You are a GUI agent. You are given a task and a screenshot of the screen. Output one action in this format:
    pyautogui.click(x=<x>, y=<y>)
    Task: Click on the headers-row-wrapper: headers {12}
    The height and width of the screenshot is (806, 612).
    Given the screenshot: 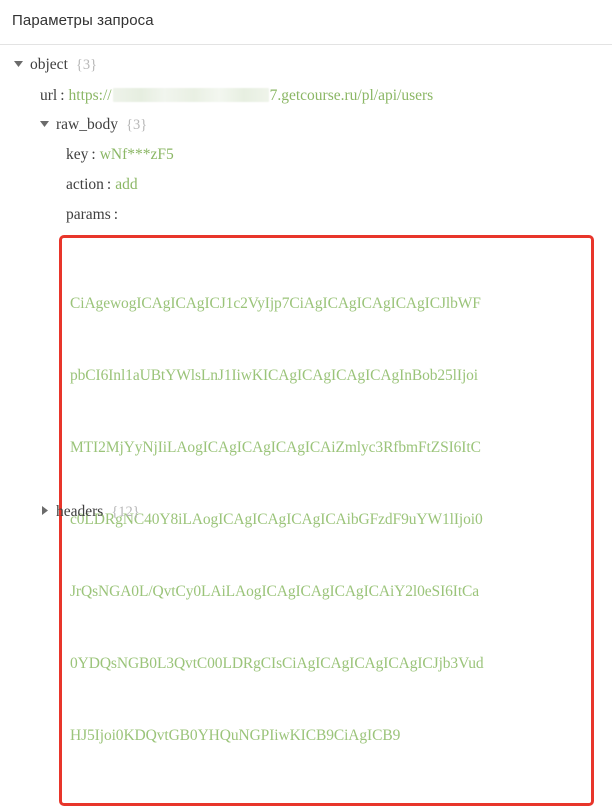 What is the action you would take?
    pyautogui.click(x=306, y=518)
    